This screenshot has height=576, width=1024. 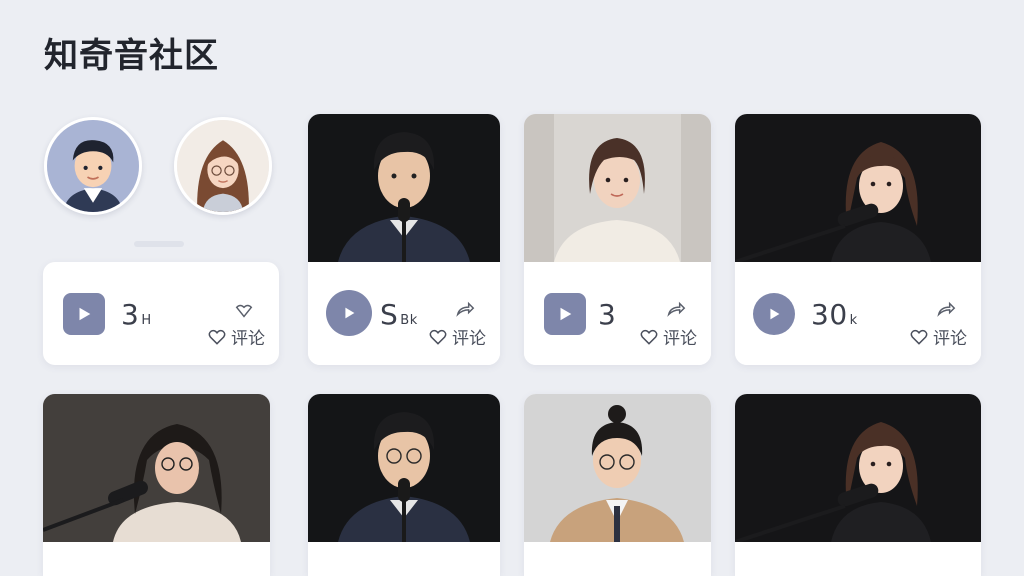 I want to click on play-count-suffix: k, so click(x=853, y=320).